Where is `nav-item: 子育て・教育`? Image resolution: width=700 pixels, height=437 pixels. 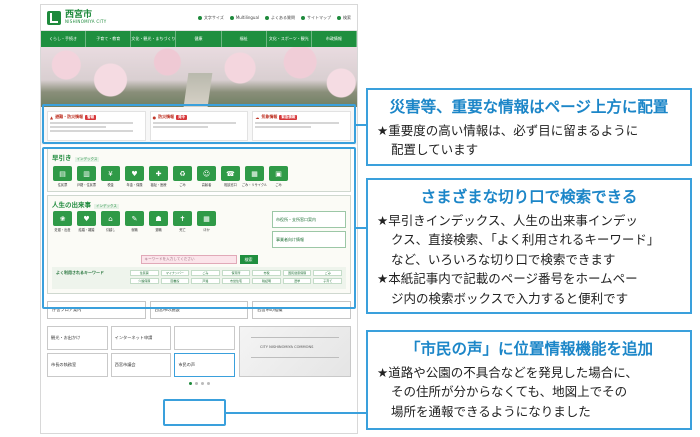 nav-item: 子育て・教育 is located at coordinates (109, 39).